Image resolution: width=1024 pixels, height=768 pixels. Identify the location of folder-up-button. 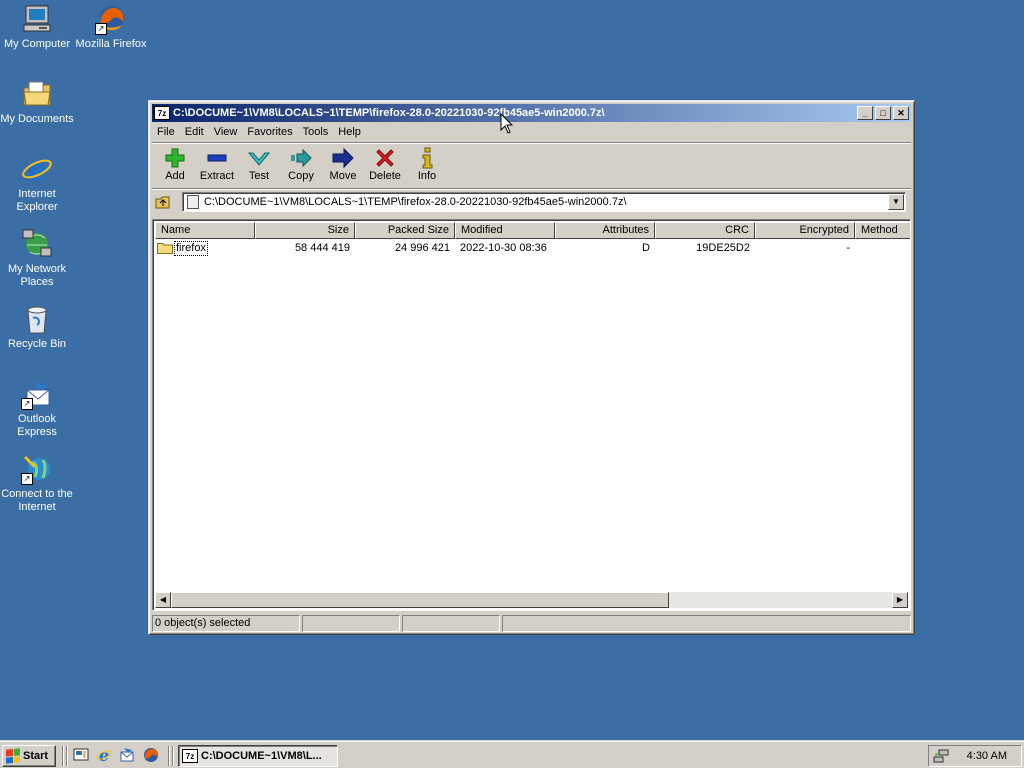
(163, 202).